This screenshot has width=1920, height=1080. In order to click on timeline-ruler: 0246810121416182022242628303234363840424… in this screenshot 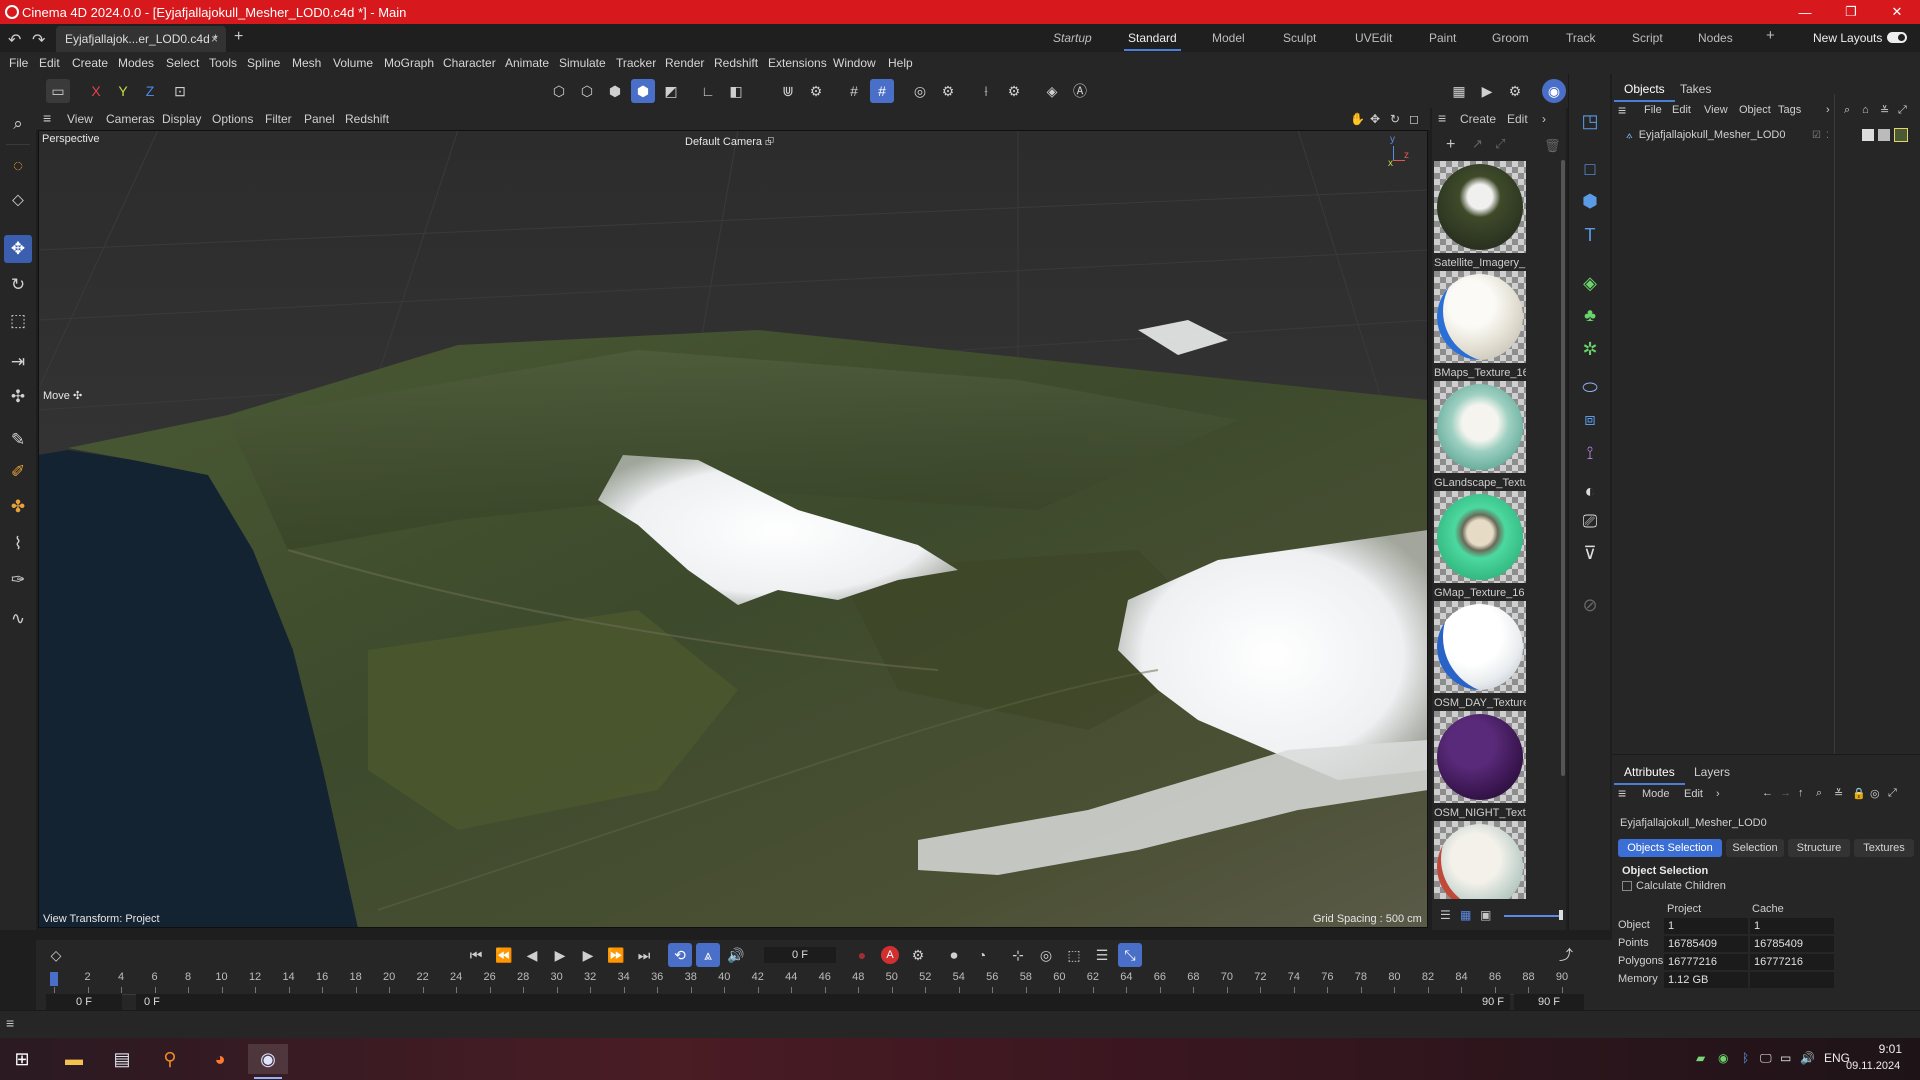, I will do `click(824, 990)`.